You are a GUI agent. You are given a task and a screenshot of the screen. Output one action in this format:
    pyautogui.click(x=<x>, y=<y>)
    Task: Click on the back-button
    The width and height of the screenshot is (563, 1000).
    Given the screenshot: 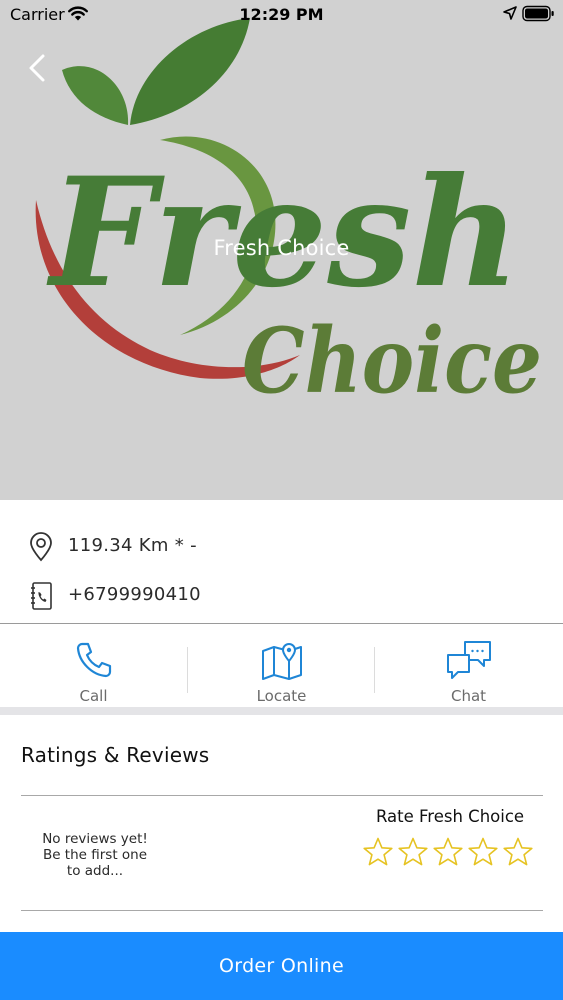 What is the action you would take?
    pyautogui.click(x=38, y=68)
    